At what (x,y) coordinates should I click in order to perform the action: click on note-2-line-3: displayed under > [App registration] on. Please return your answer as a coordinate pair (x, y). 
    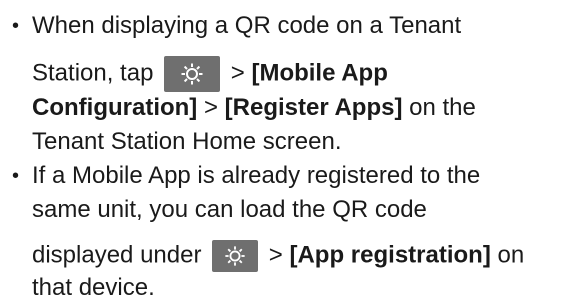
    Looking at the image, I should click on (278, 256).